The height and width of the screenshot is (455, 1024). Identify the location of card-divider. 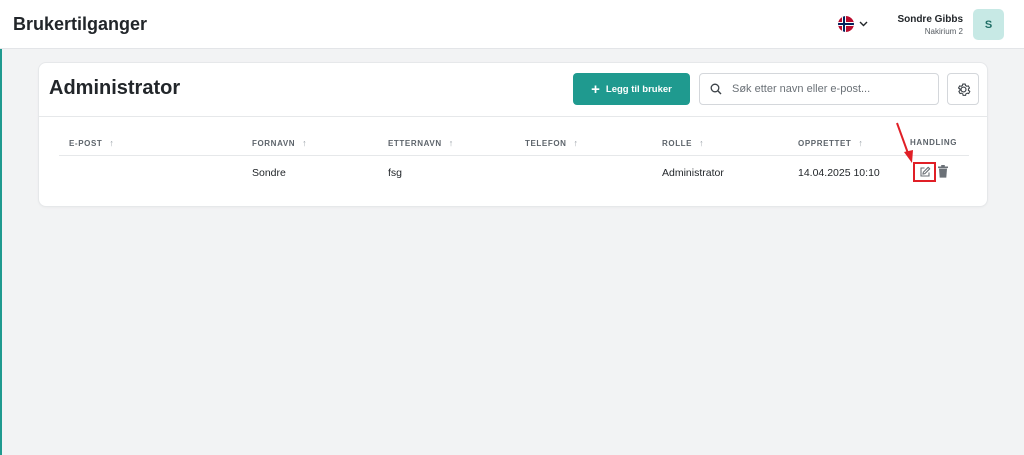
(513, 116).